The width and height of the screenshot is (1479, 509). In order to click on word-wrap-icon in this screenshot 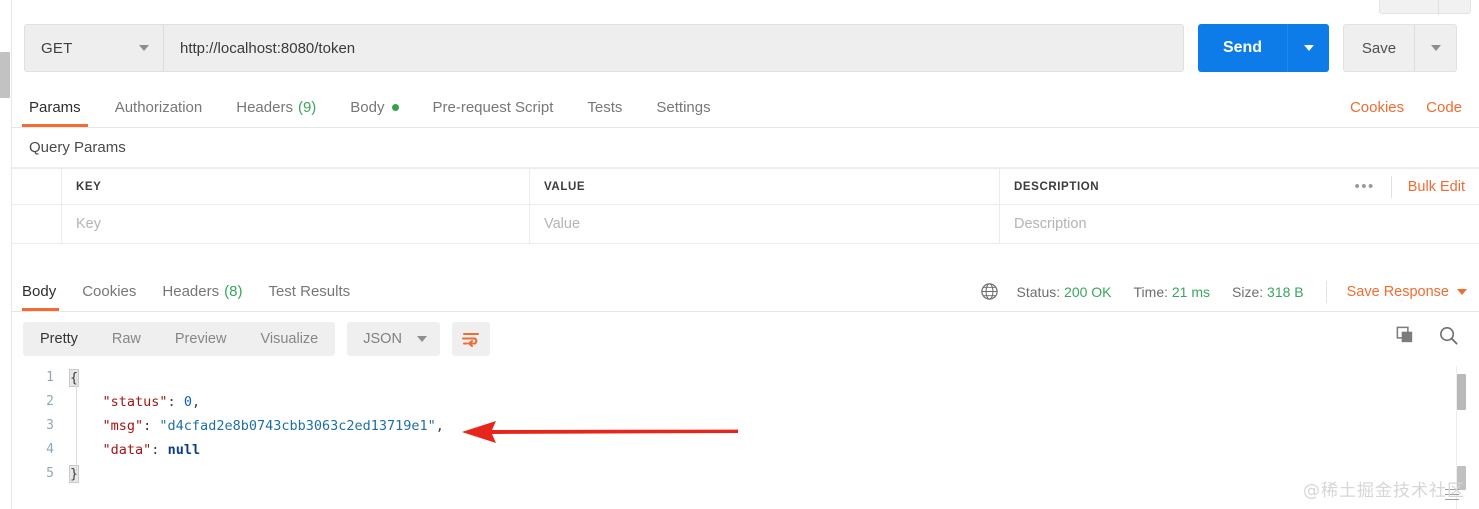, I will do `click(471, 340)`.